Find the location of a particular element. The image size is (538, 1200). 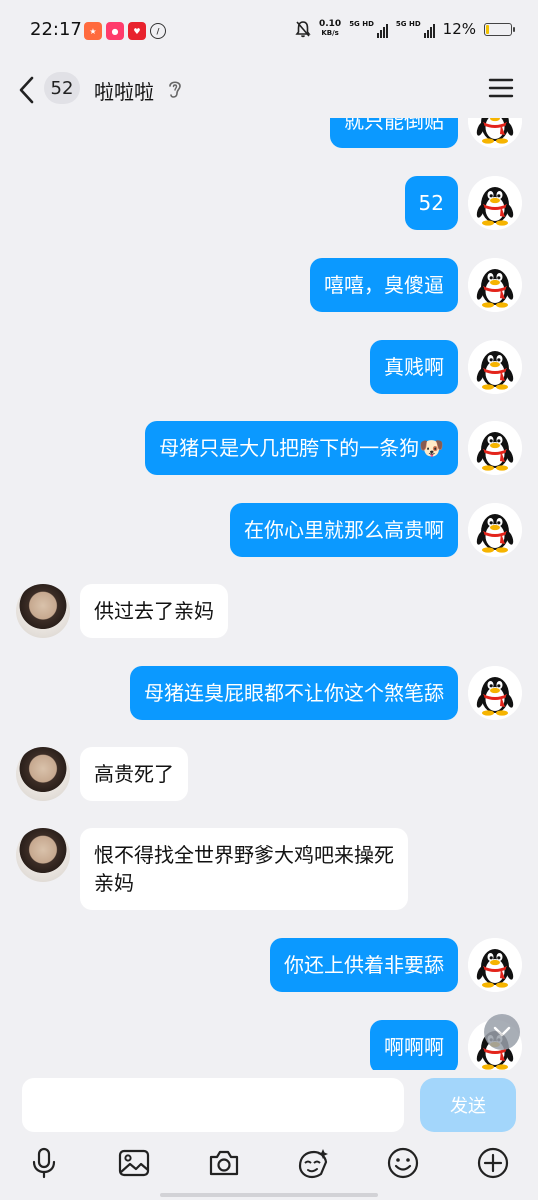

message-incoming: 供过去了亲妈 is located at coordinates (122, 611).